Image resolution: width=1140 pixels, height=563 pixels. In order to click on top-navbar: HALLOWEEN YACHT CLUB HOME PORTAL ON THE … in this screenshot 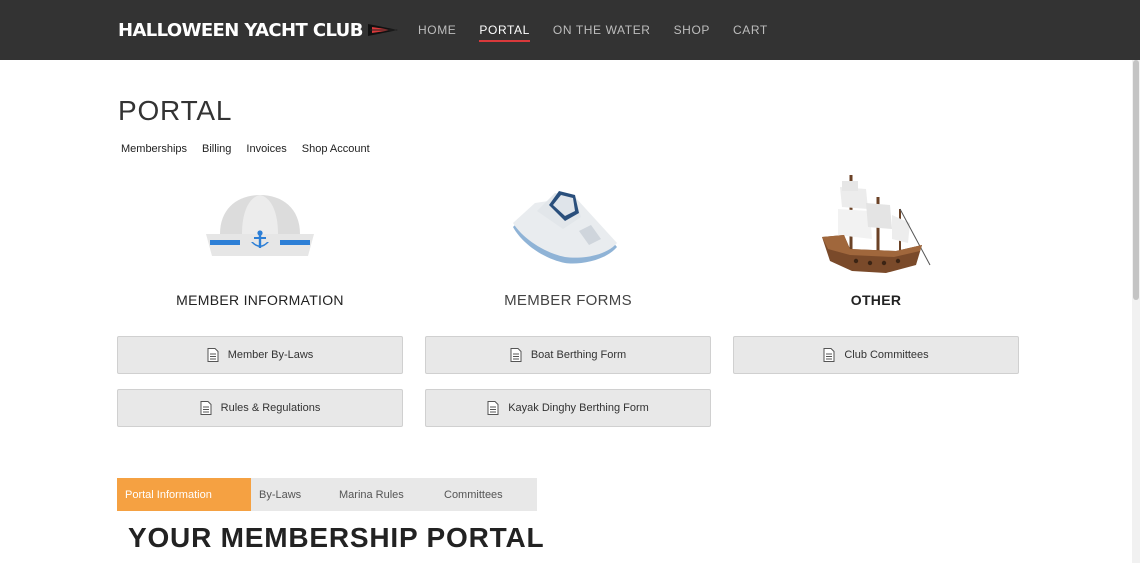, I will do `click(570, 30)`.